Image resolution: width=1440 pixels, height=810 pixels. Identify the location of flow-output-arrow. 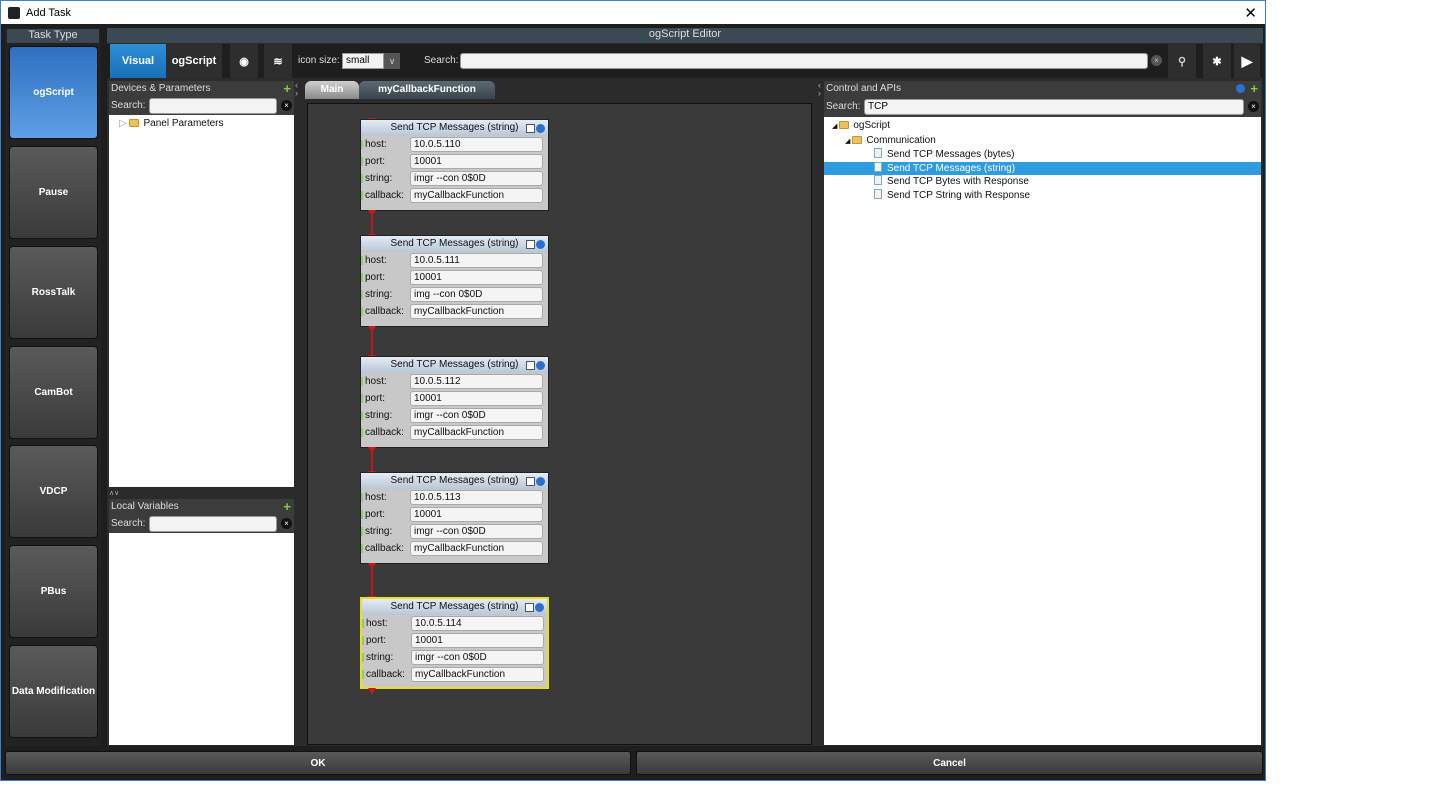
(372, 691).